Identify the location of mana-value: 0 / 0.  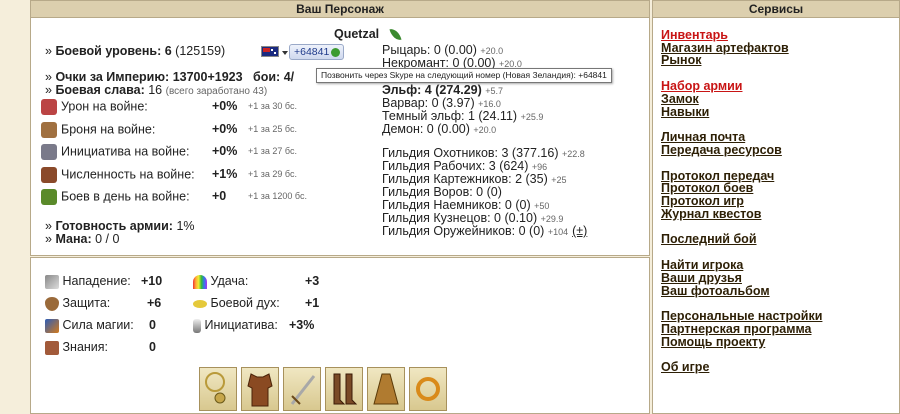
(107, 239).